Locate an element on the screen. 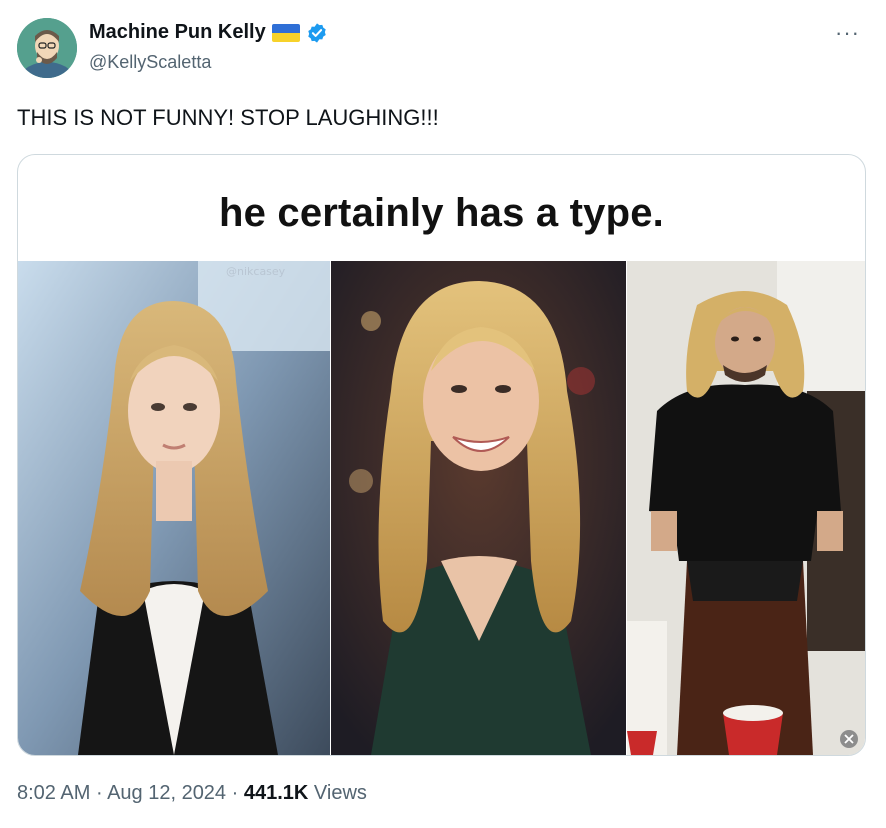 Image resolution: width=886 pixels, height=828 pixels. avatar-illustration is located at coordinates (47, 48).